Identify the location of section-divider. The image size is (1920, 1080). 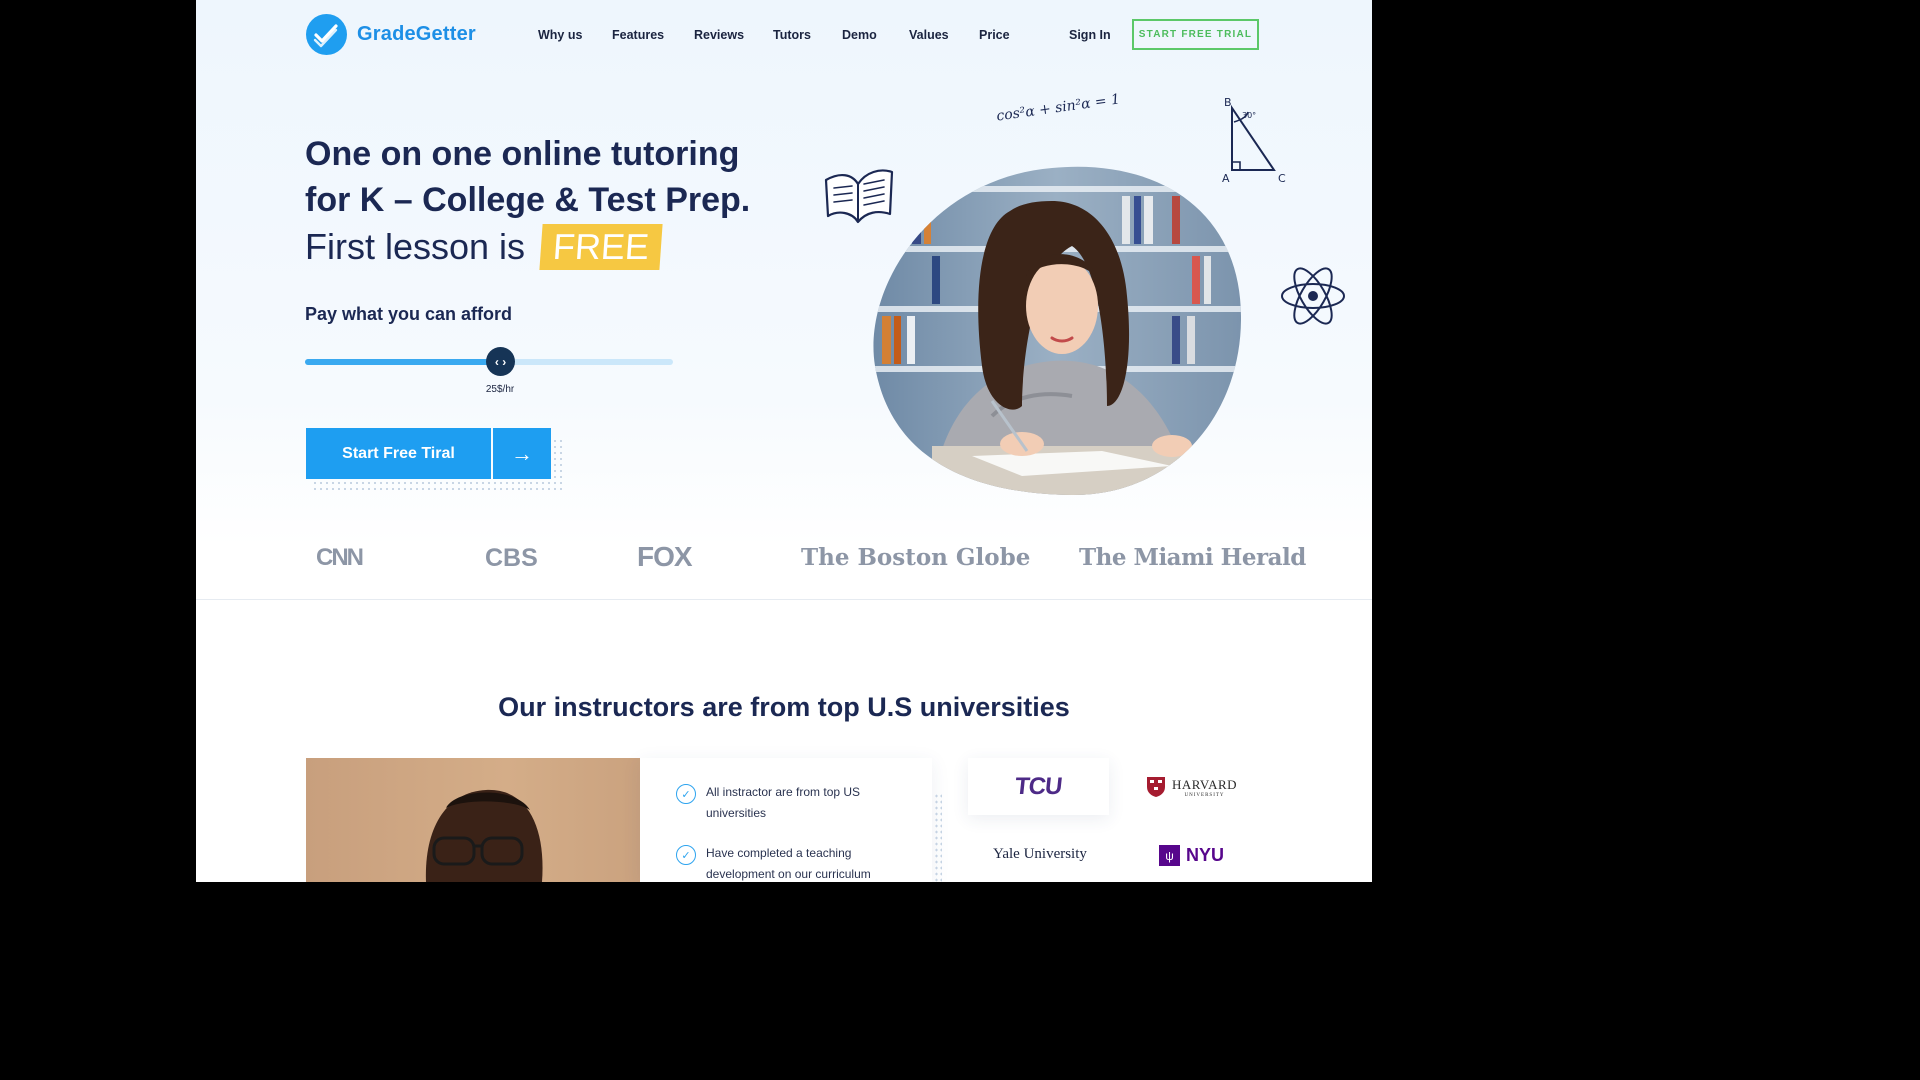
(784, 599).